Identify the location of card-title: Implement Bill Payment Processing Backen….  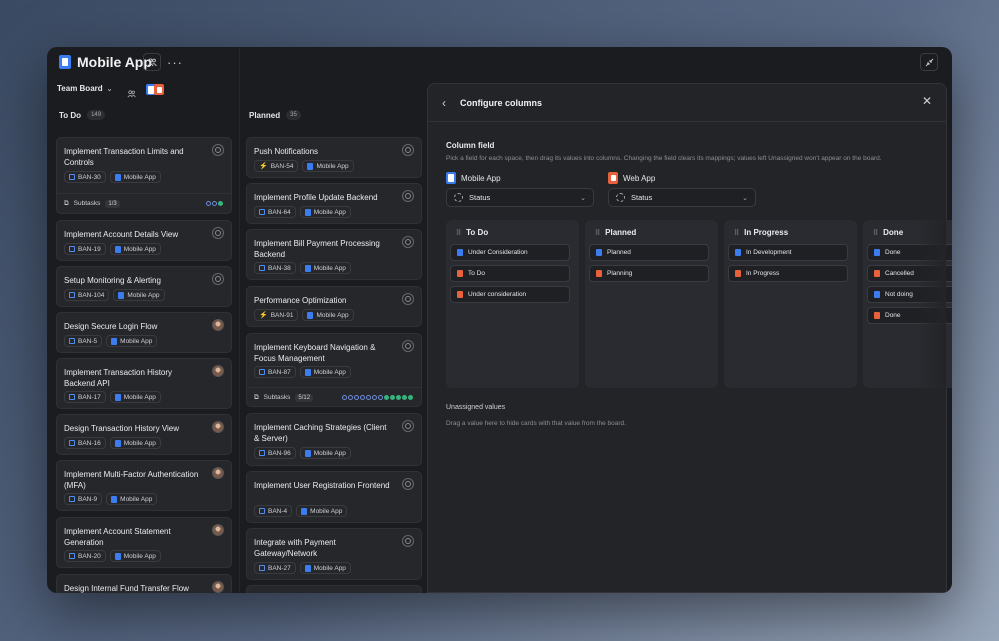
(317, 249).